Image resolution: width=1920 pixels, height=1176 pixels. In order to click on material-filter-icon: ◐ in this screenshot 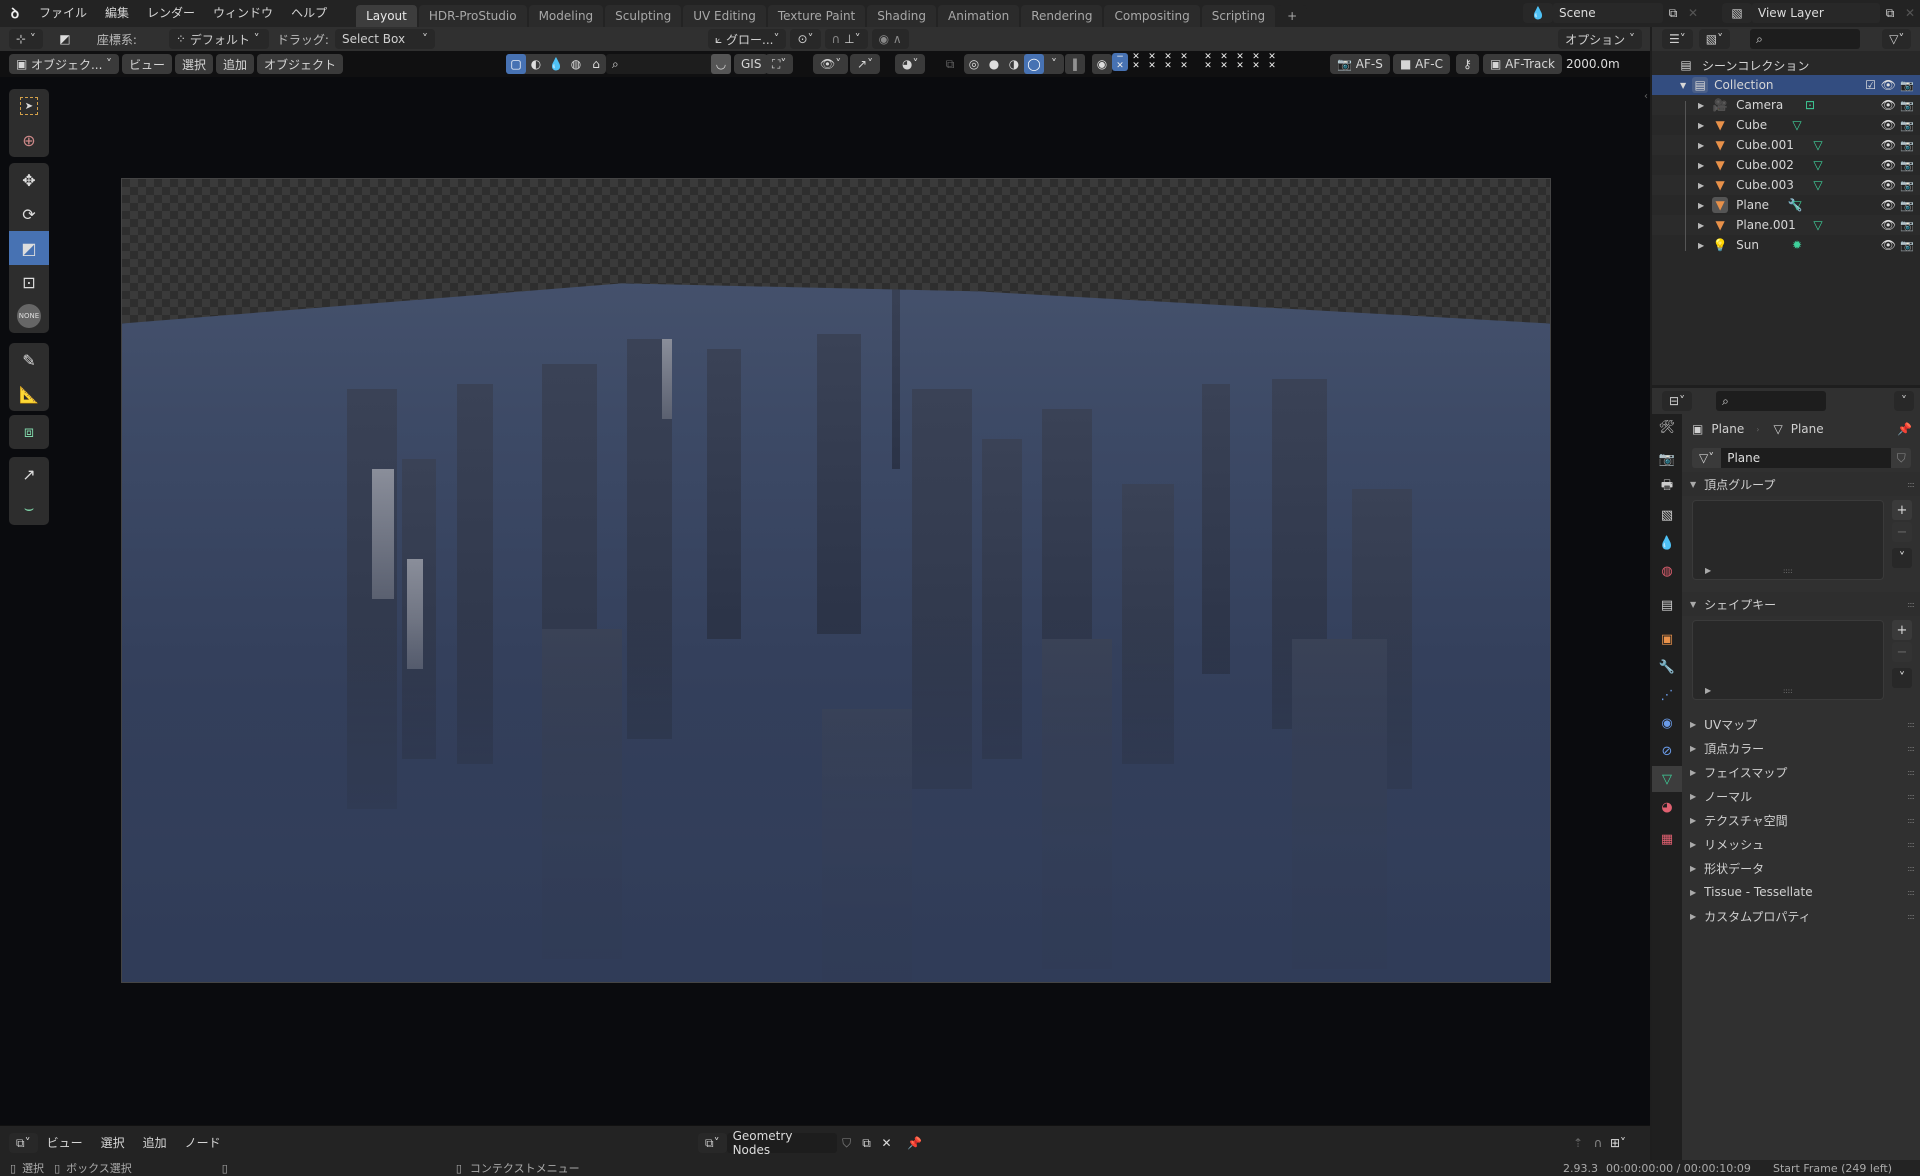, I will do `click(536, 64)`.